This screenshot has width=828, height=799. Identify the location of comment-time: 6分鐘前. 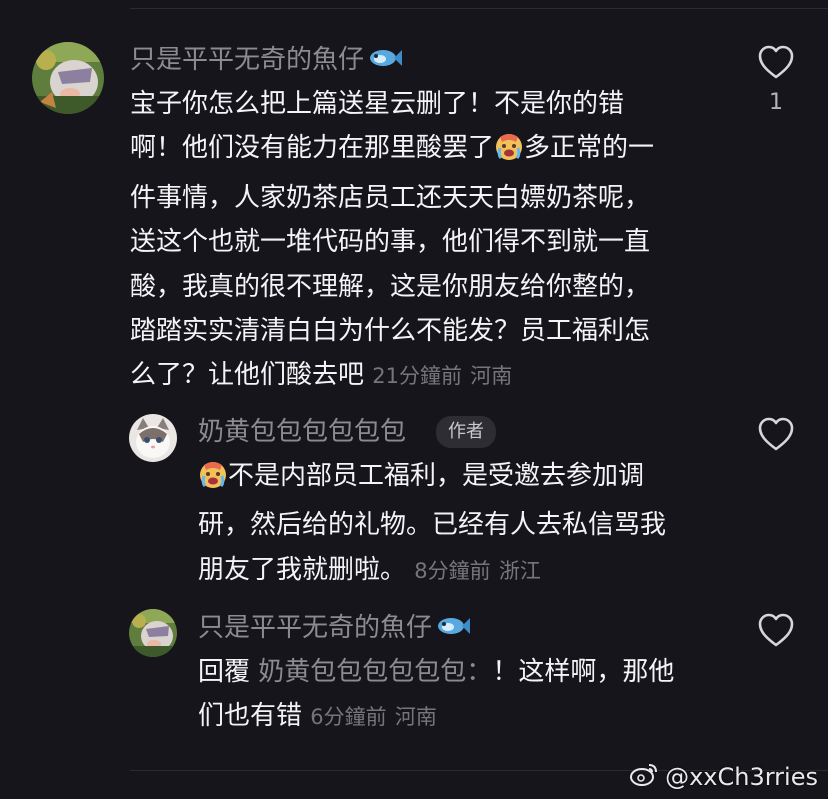
(348, 717).